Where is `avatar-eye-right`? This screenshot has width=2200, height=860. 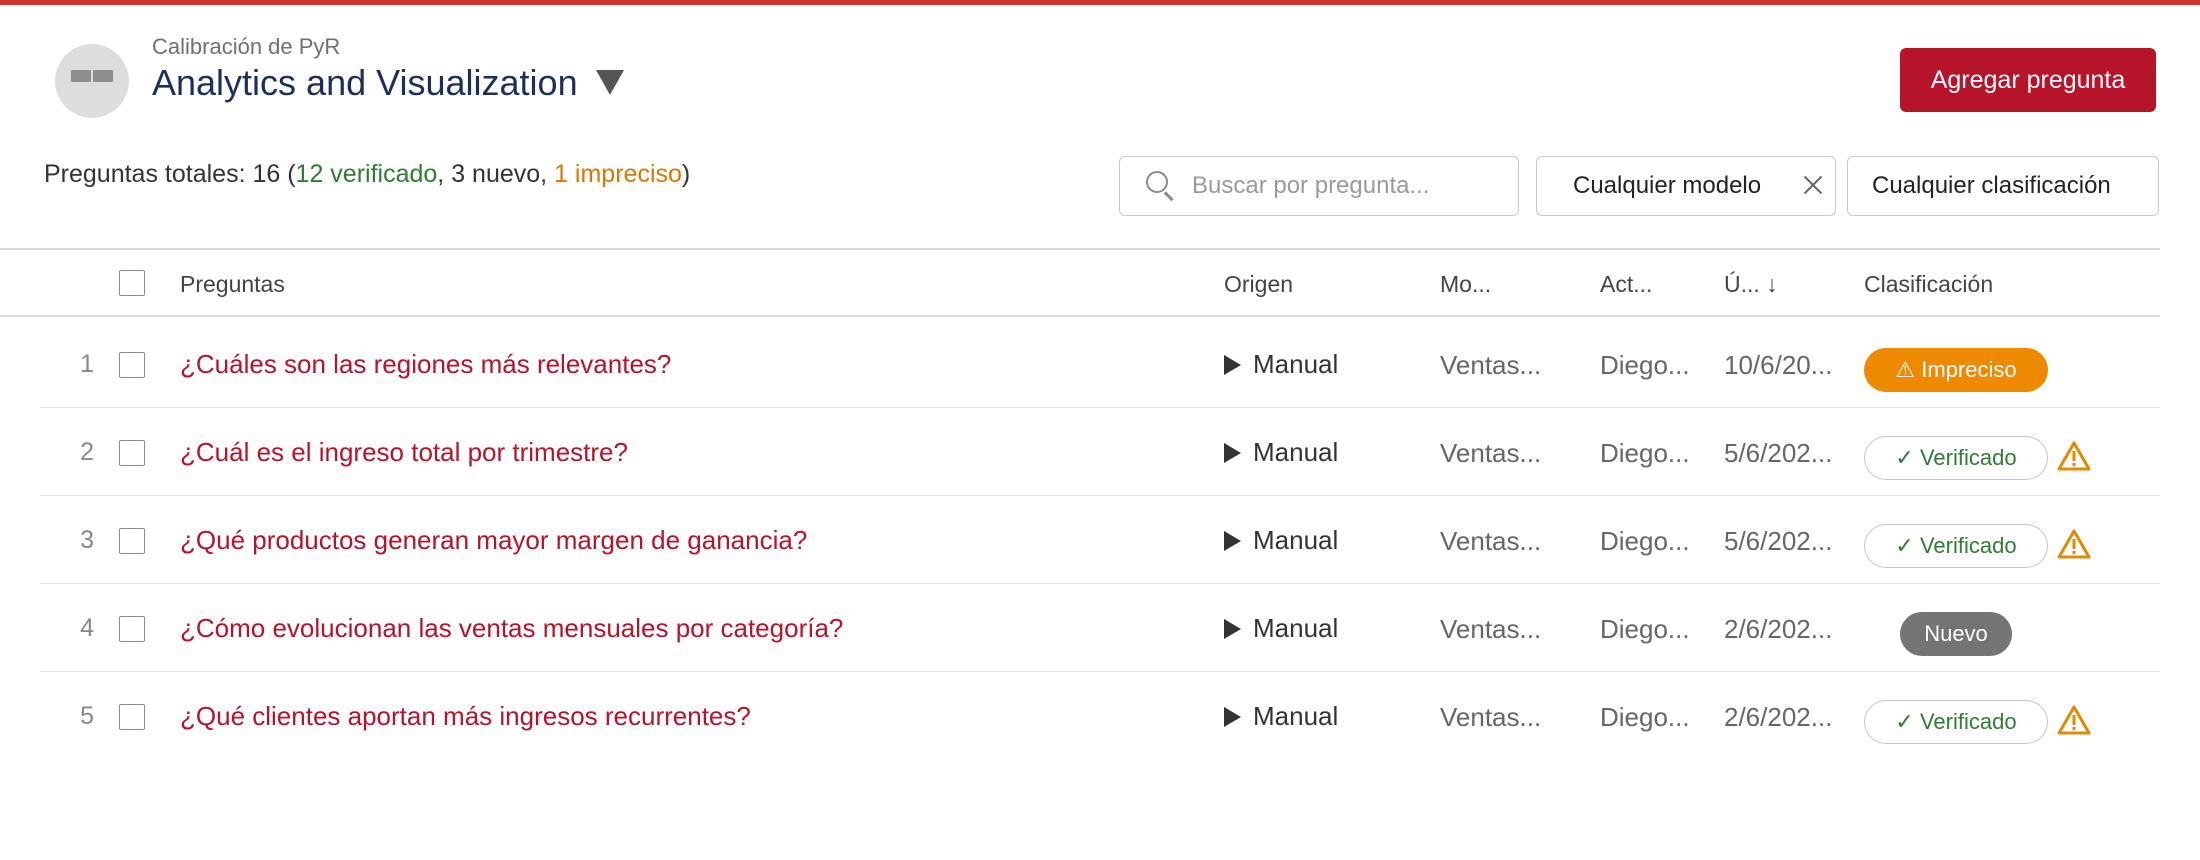 avatar-eye-right is located at coordinates (103, 76).